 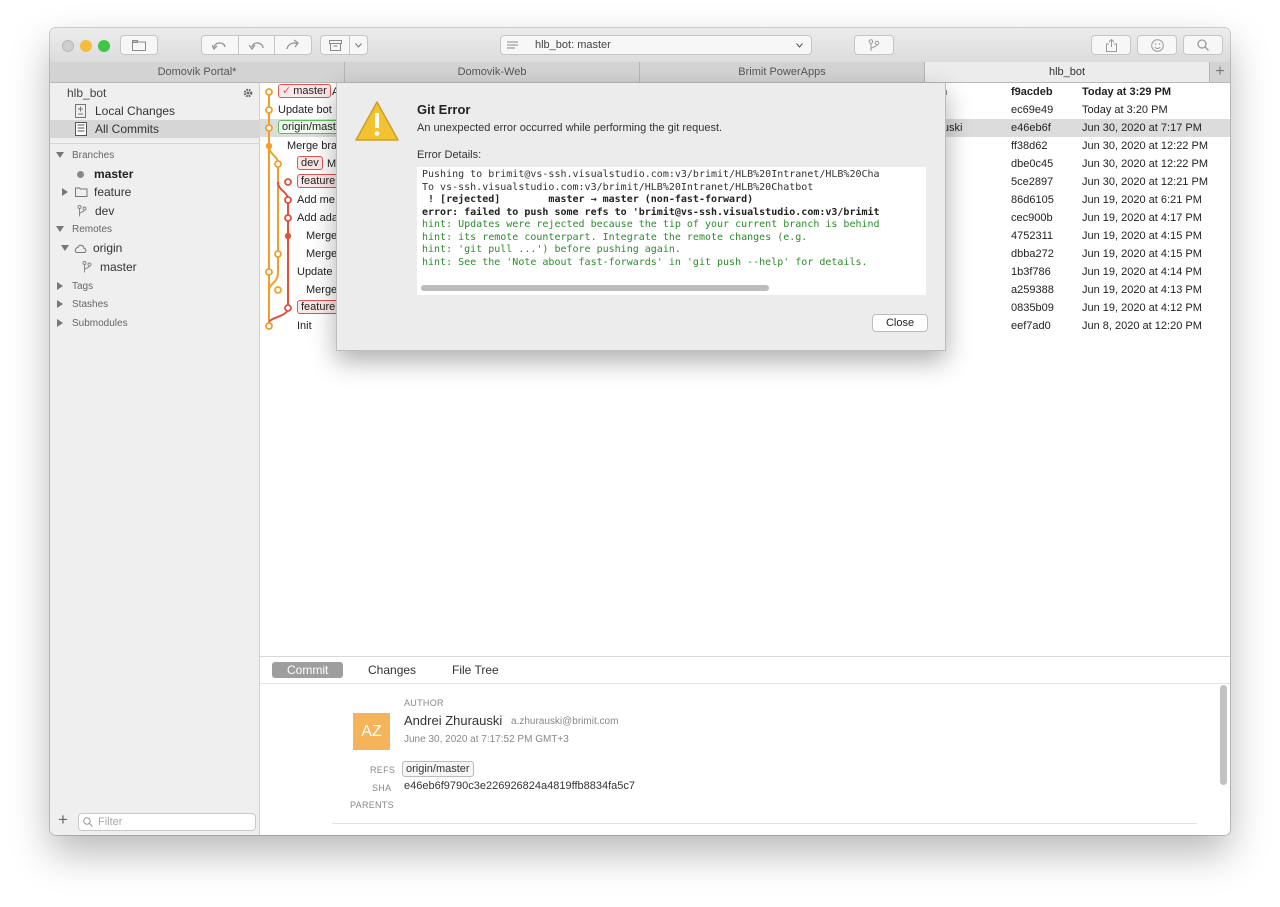 I want to click on commit-sha: ff38d62, so click(x=1029, y=146).